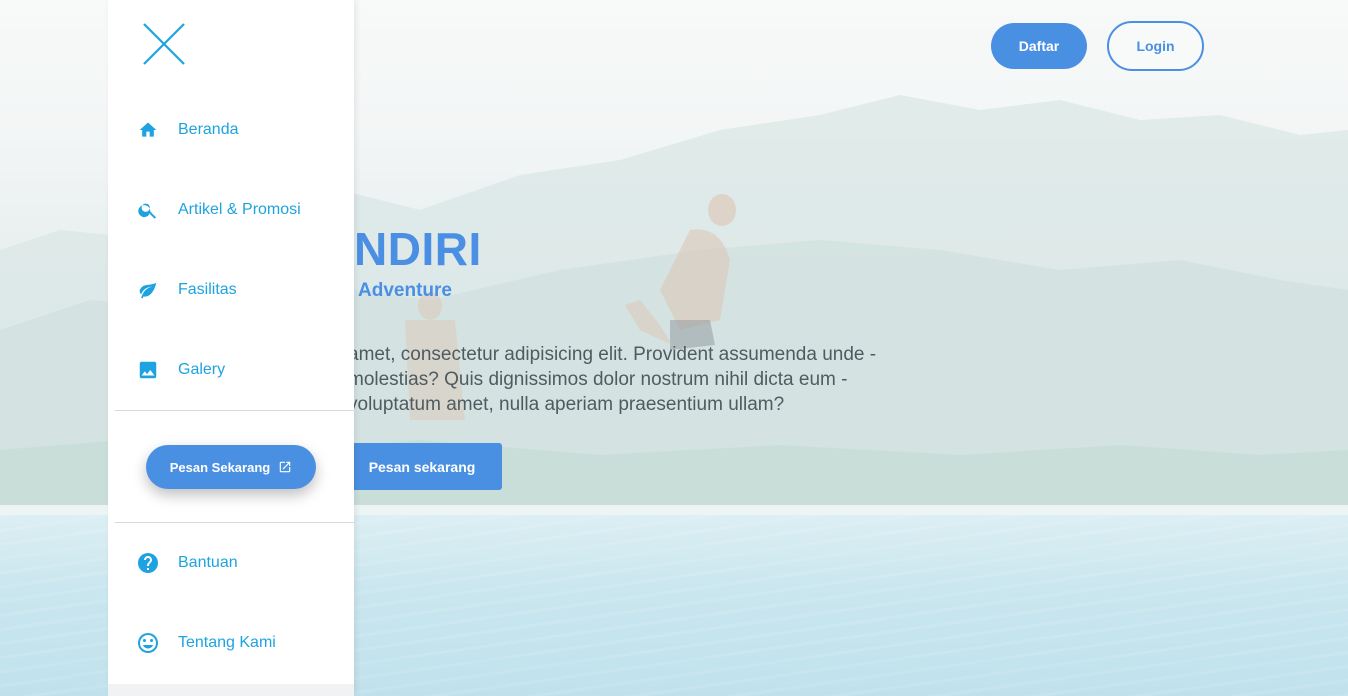 This screenshot has height=696, width=1348. I want to click on drawer-item-label: Bantuan, so click(208, 562).